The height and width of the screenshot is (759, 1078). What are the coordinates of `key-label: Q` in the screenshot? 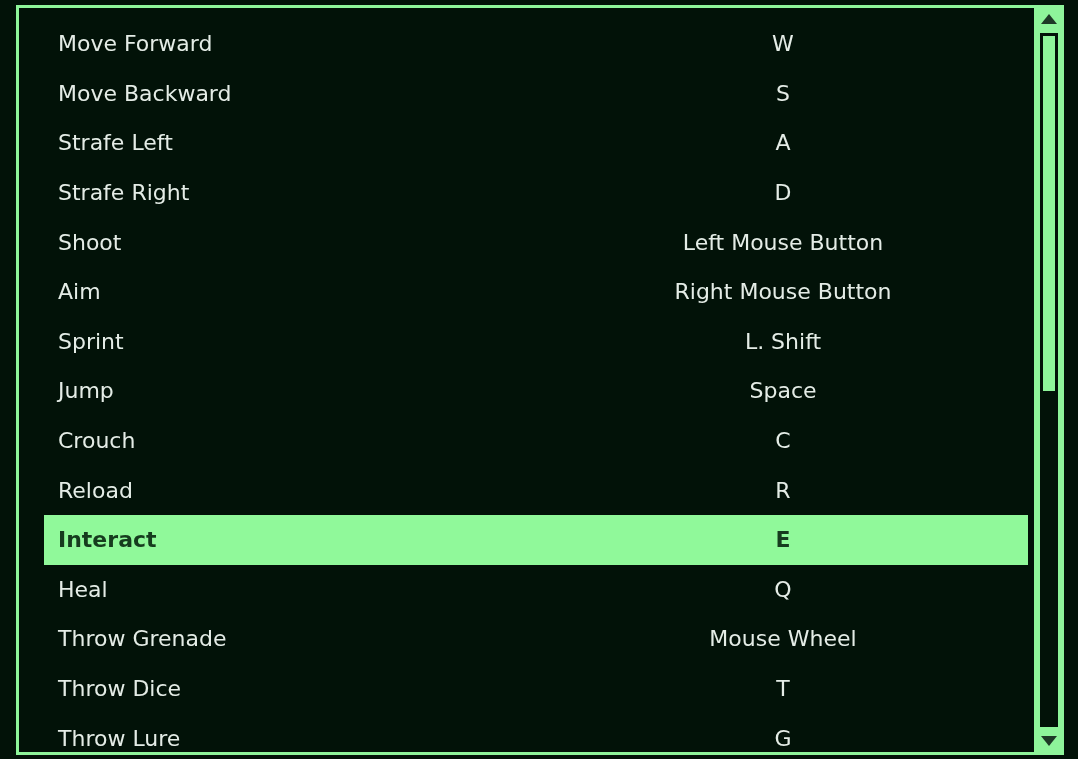 It's located at (783, 589).